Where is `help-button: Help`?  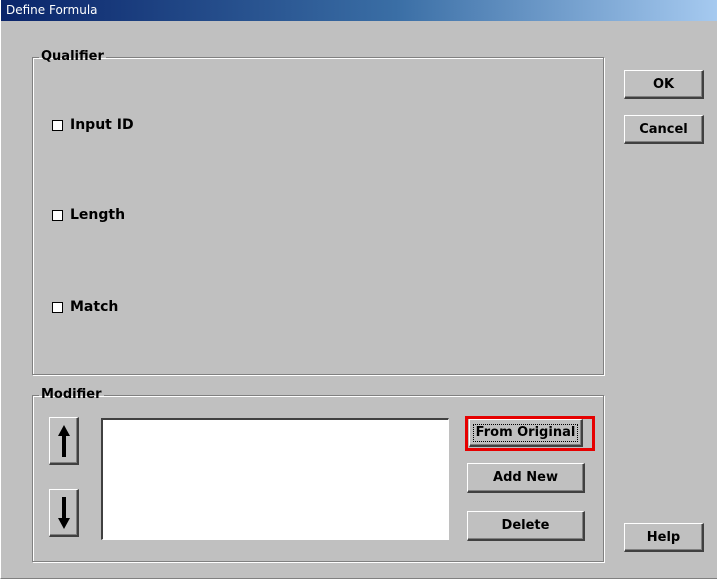 help-button: Help is located at coordinates (664, 537).